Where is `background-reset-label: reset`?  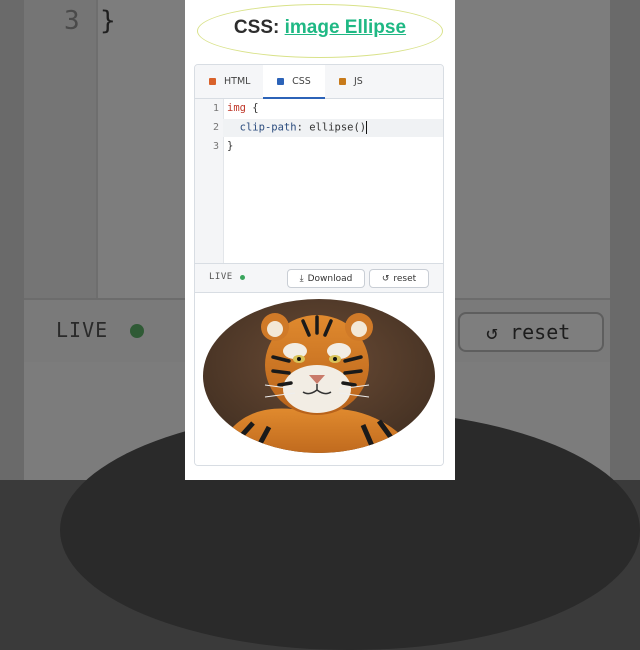
background-reset-label: reset is located at coordinates (540, 332).